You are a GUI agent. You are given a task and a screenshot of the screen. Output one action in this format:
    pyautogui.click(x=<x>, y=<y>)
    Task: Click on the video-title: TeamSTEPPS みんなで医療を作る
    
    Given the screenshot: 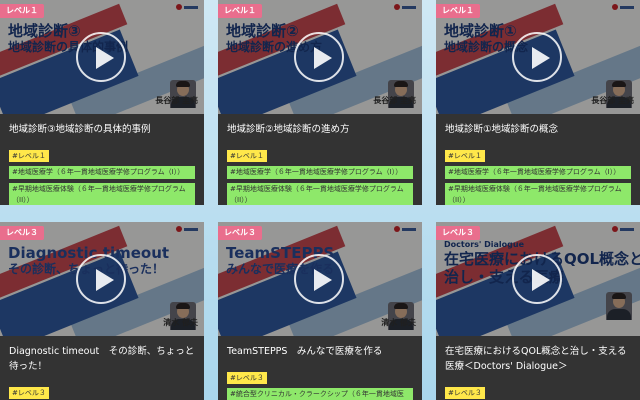 What is the action you would take?
    pyautogui.click(x=320, y=351)
    